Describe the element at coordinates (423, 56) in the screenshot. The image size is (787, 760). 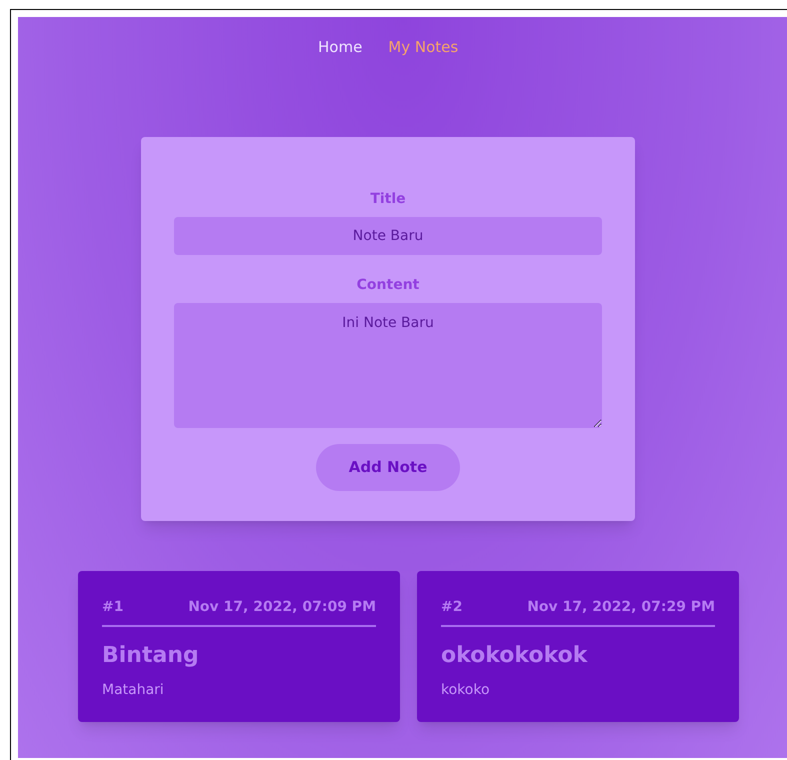
I see `nav-link: My Notes` at that location.